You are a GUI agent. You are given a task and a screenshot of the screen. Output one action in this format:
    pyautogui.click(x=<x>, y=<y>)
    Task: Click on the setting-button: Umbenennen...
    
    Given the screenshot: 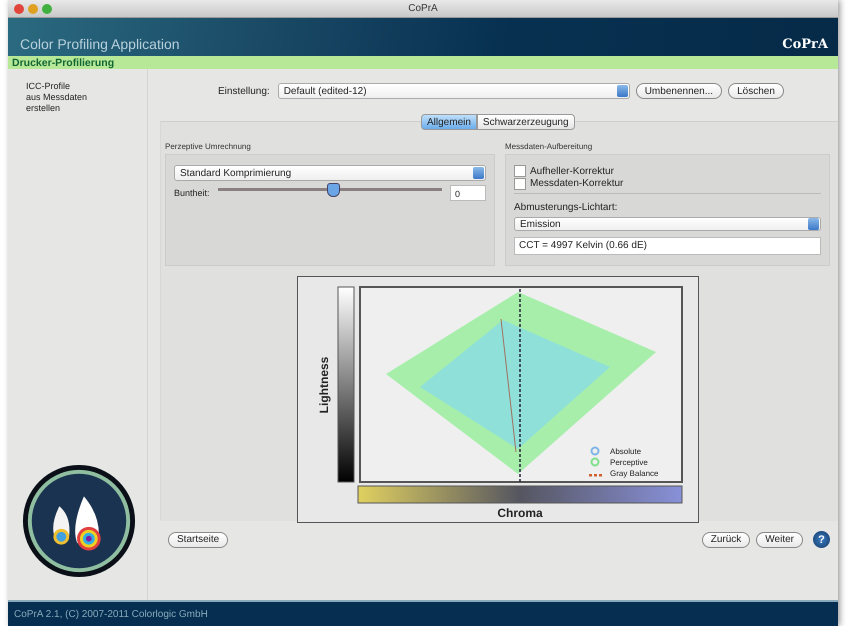 What is the action you would take?
    pyautogui.click(x=679, y=91)
    